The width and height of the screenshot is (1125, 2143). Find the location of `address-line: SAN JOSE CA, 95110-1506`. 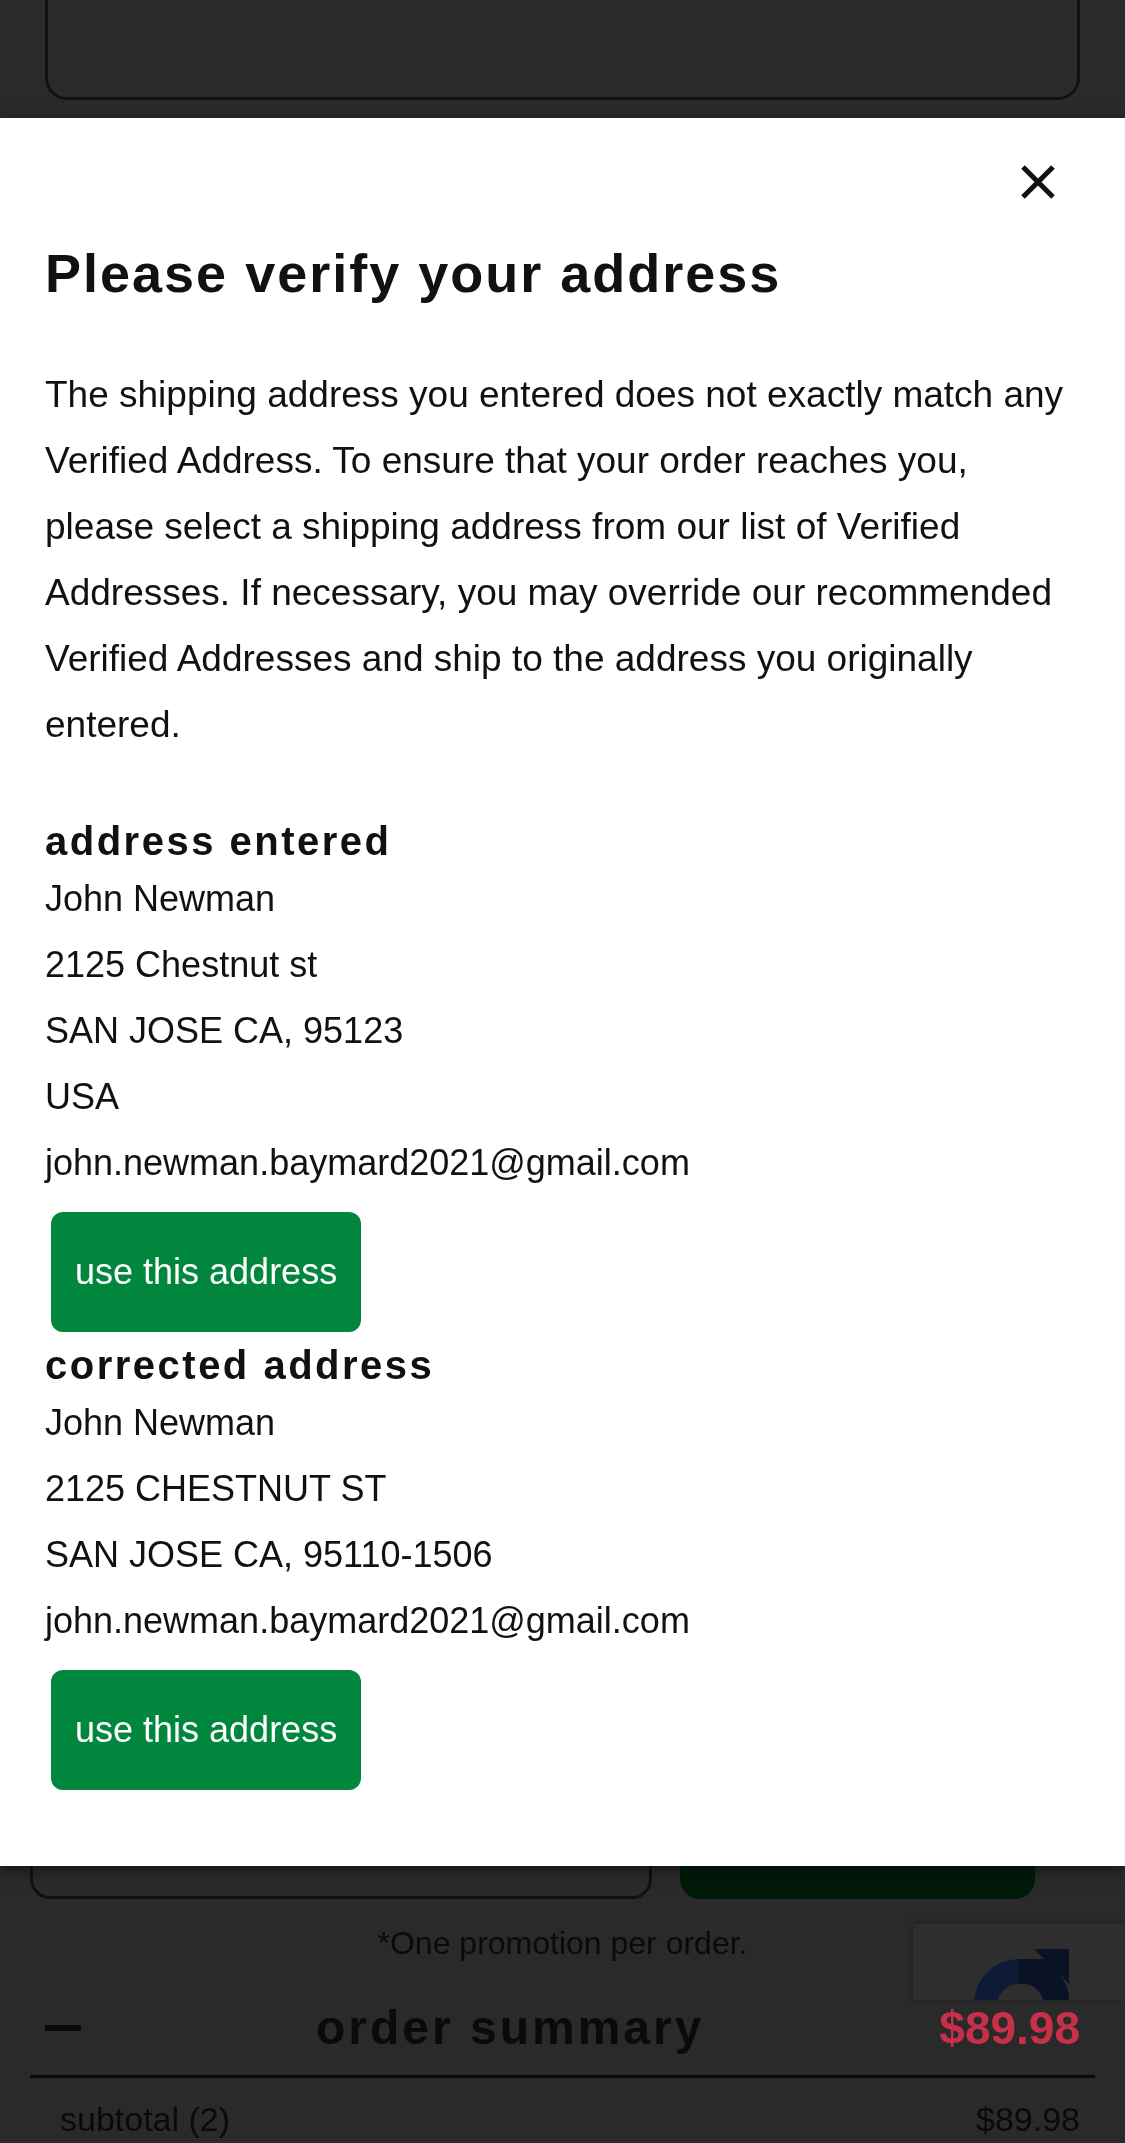

address-line: SAN JOSE CA, 95110-1506 is located at coordinates (269, 1555).